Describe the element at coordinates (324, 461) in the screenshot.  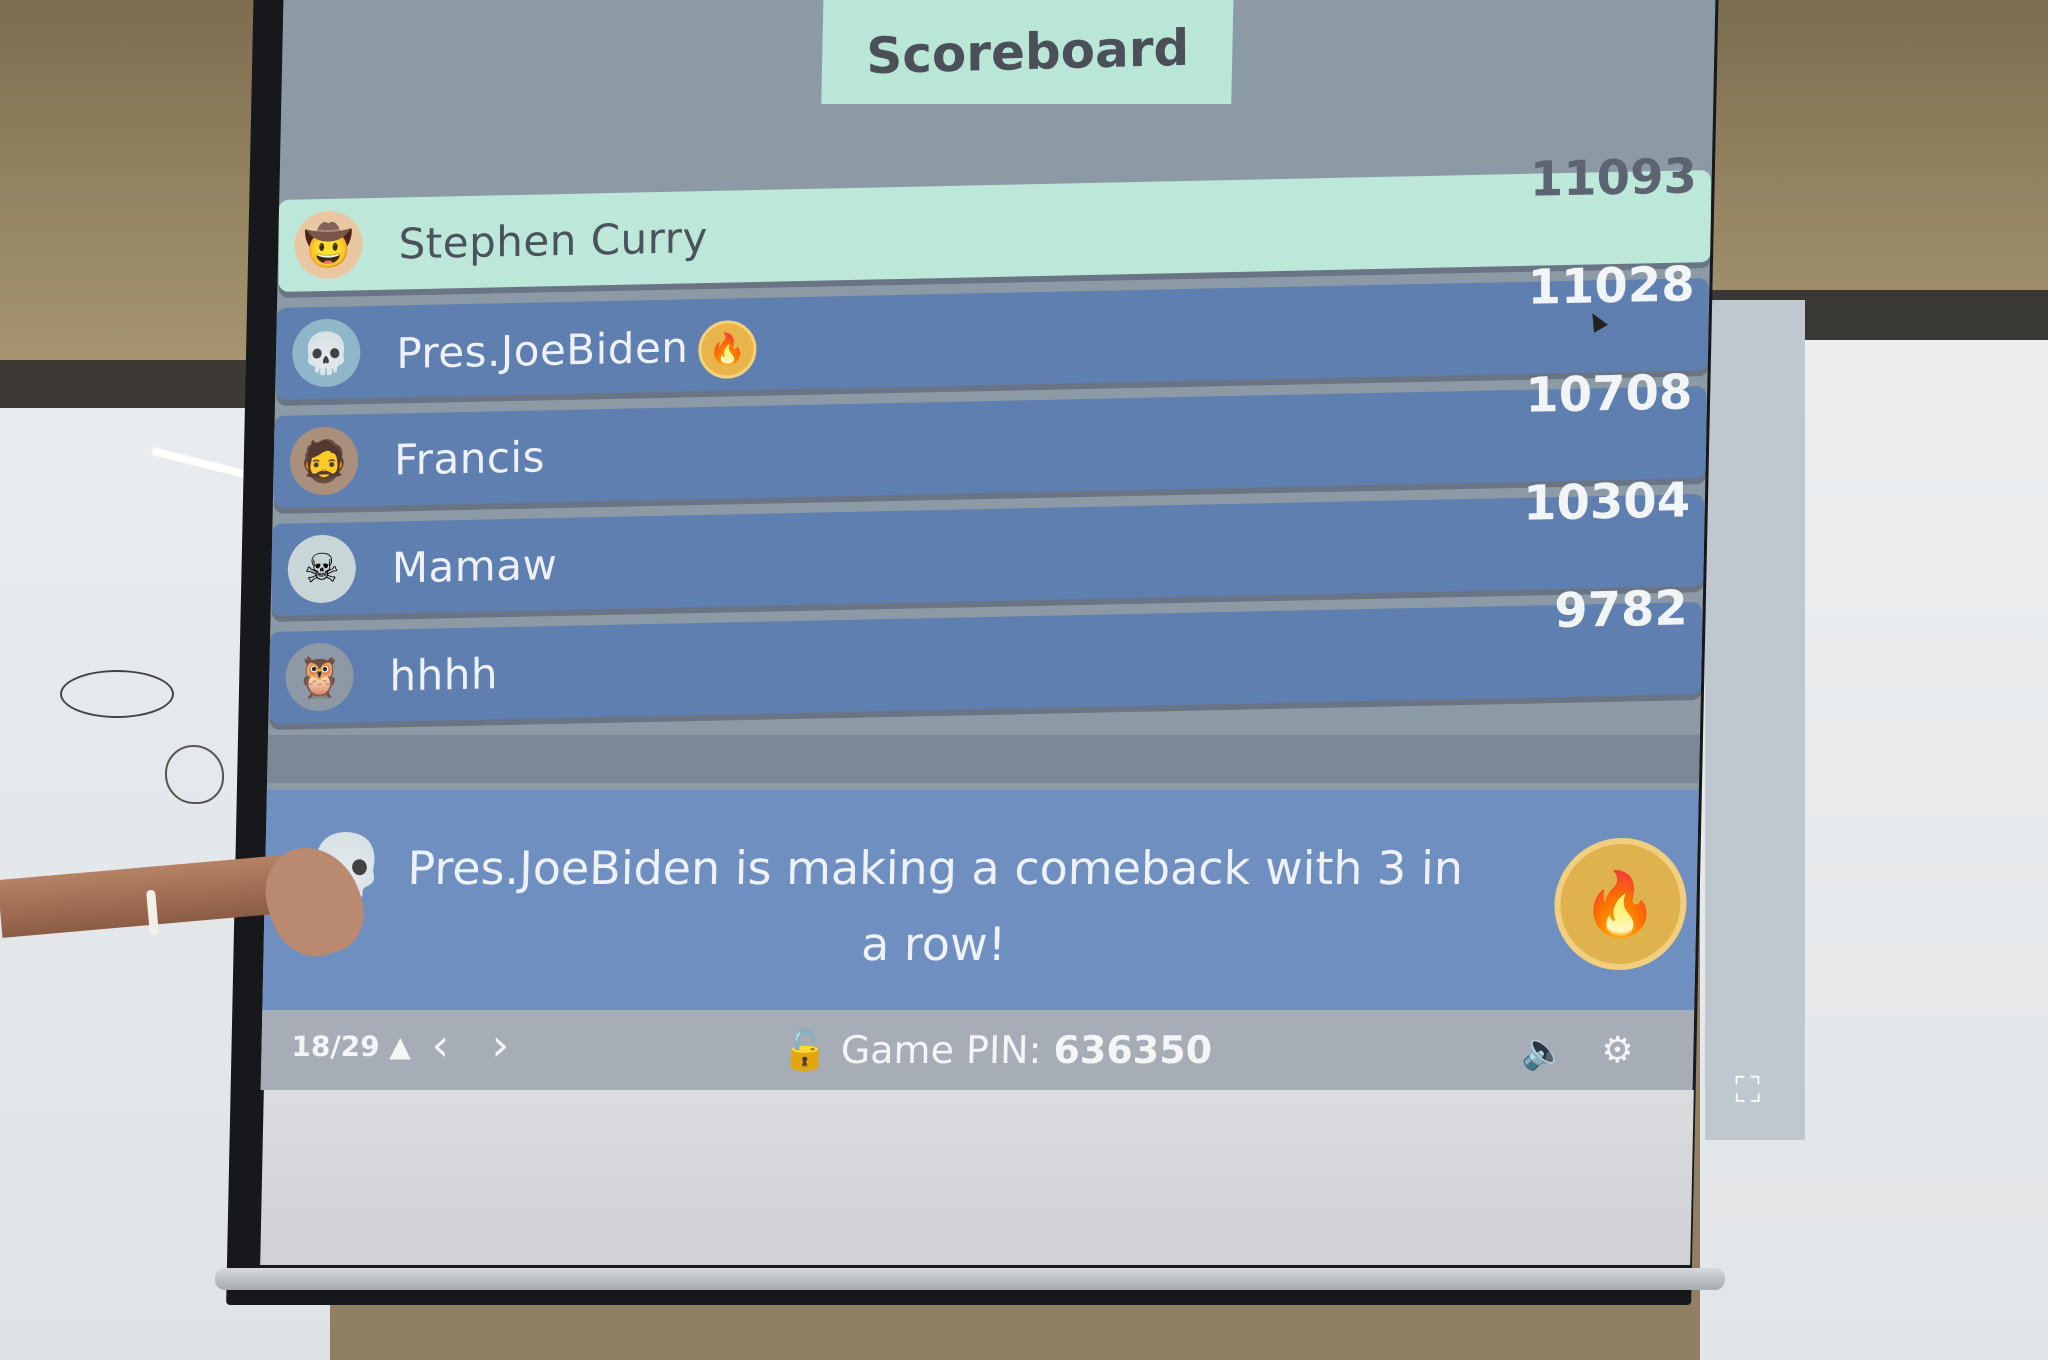
I see `bearded-face-avatar-icon: 🧔` at that location.